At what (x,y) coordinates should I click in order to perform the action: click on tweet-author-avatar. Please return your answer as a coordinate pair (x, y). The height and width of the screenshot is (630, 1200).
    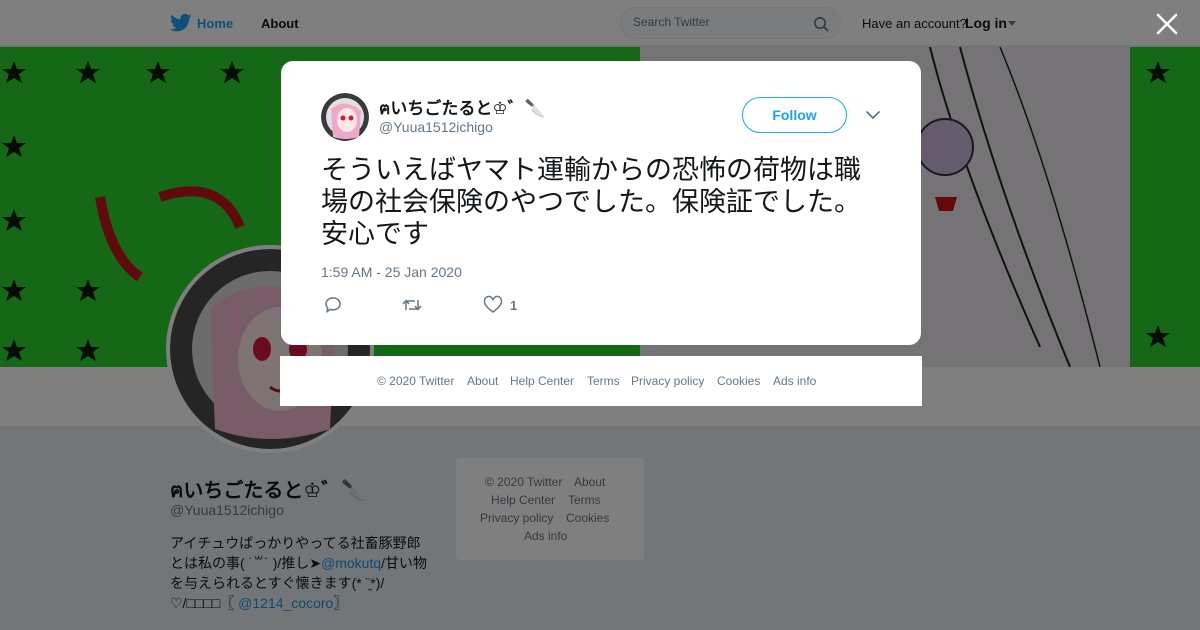
    Looking at the image, I should click on (345, 117).